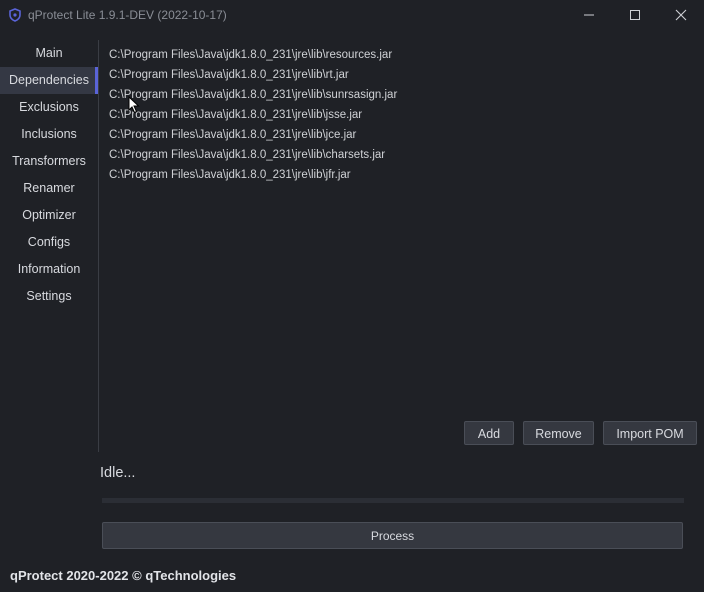 The image size is (704, 592). What do you see at coordinates (49, 242) in the screenshot?
I see `sidebar-item-configs: Configs` at bounding box center [49, 242].